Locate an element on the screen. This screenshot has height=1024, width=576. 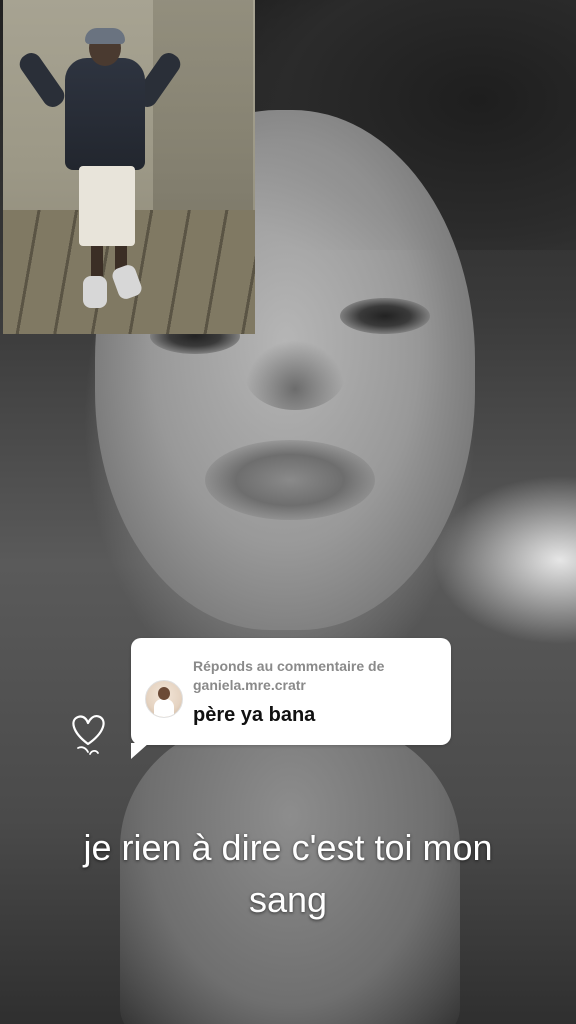
person-shorts is located at coordinates (107, 206).